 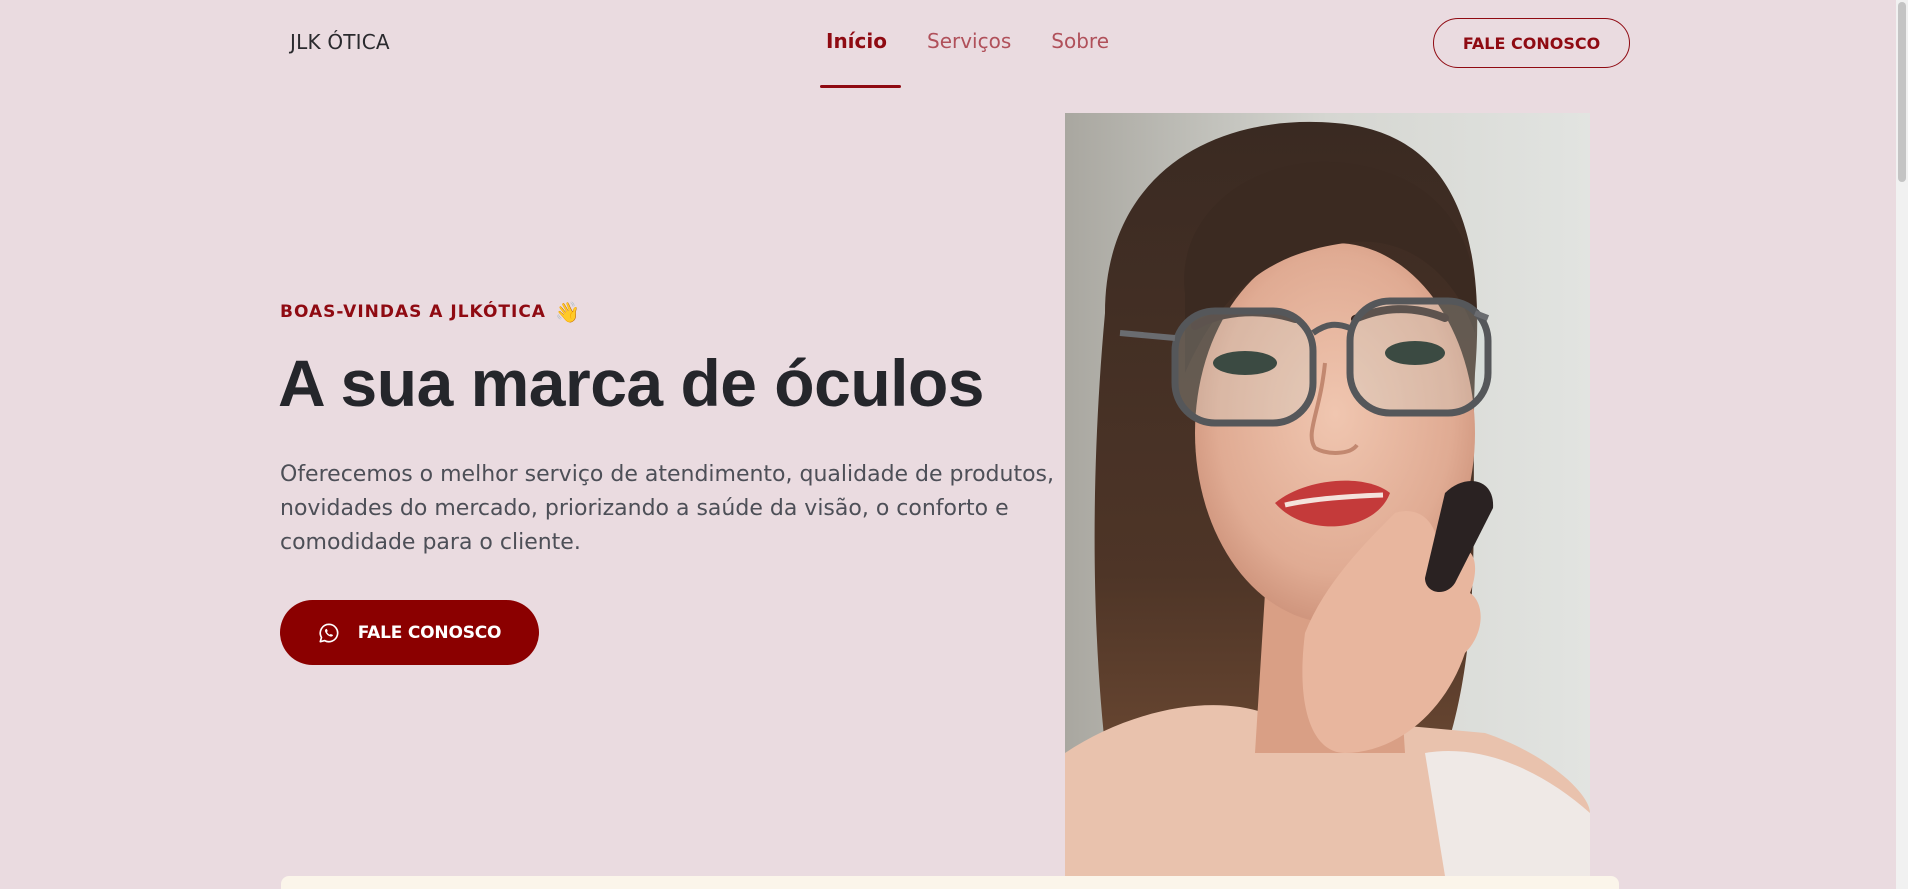 I want to click on nav-item-inicio: Início, so click(x=860, y=44).